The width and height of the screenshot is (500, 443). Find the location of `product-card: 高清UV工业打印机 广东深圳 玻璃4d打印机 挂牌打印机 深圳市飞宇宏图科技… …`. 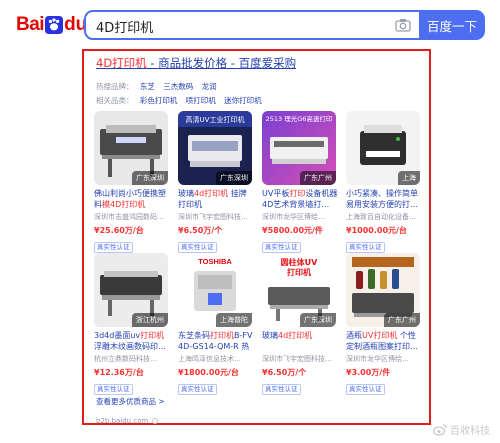

product-card: 高清UV工业打印机 广东深圳 玻璃4d打印机 挂牌打印机 深圳市飞宇宏图科技… … is located at coordinates (216, 182).